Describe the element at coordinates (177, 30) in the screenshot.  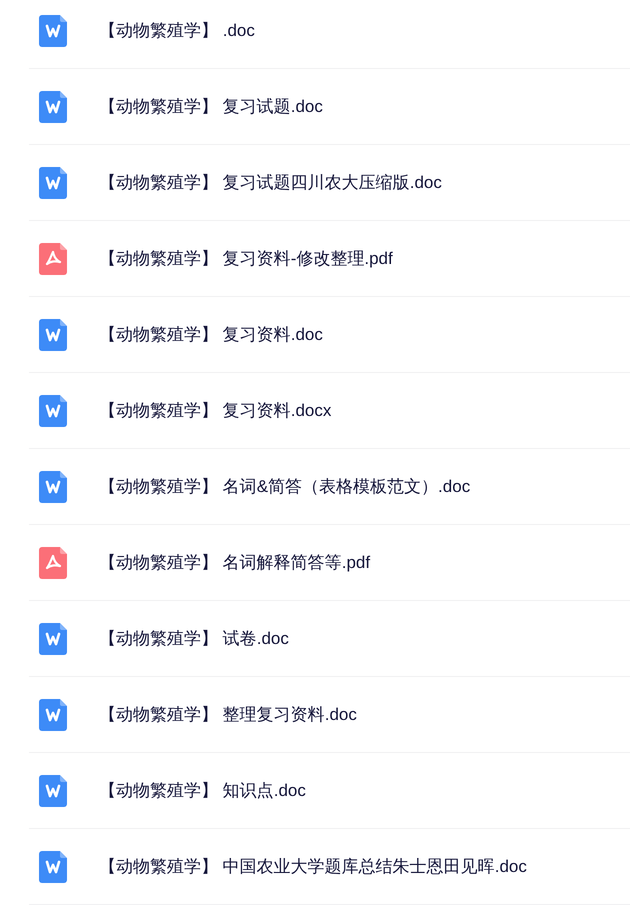
I see `file-name: 【动物繁殖学】 .doc` at that location.